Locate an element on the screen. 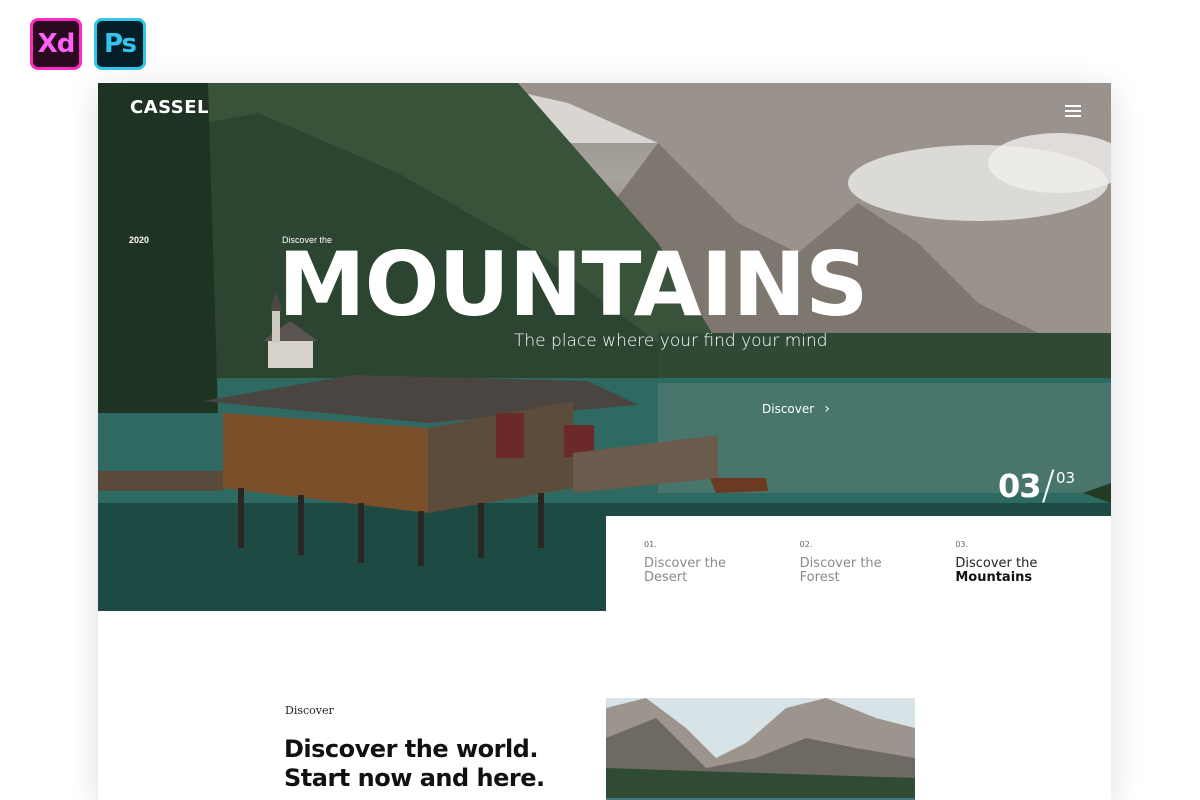 This screenshot has width=1200, height=800. discover-link-label: Discover is located at coordinates (788, 409).